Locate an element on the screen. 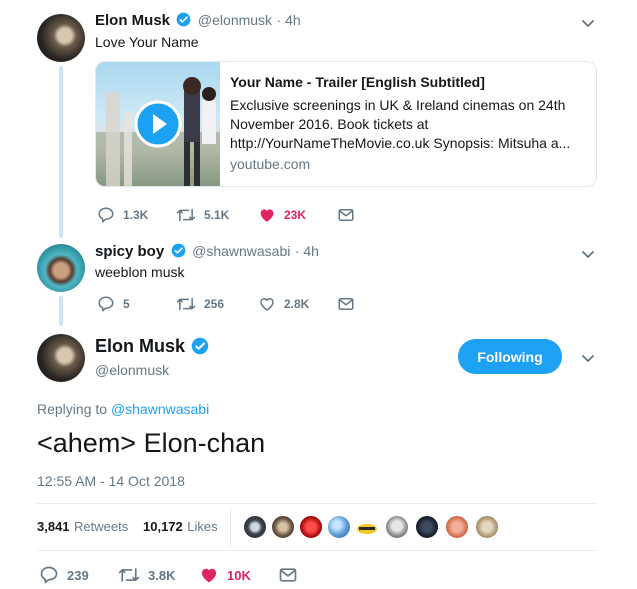 The height and width of the screenshot is (589, 637). retweet-count: 5.1K is located at coordinates (217, 215).